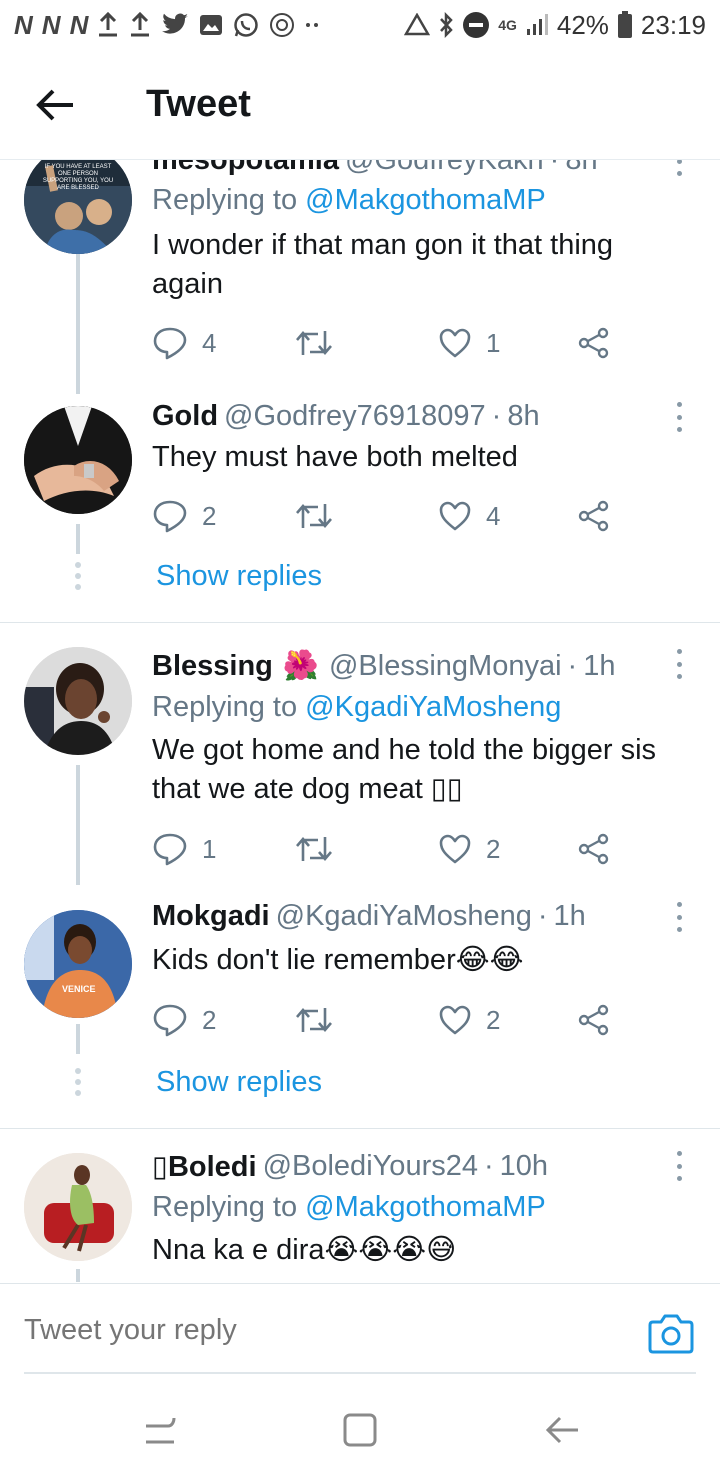 The height and width of the screenshot is (1480, 720). Describe the element at coordinates (78, 964) in the screenshot. I see `avatar: VENICE` at that location.